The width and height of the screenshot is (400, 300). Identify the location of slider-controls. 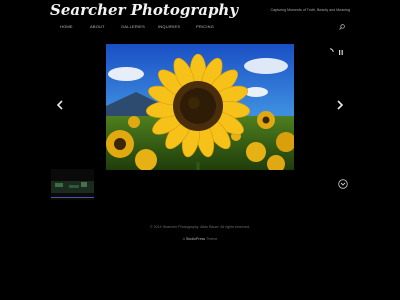
(335, 52).